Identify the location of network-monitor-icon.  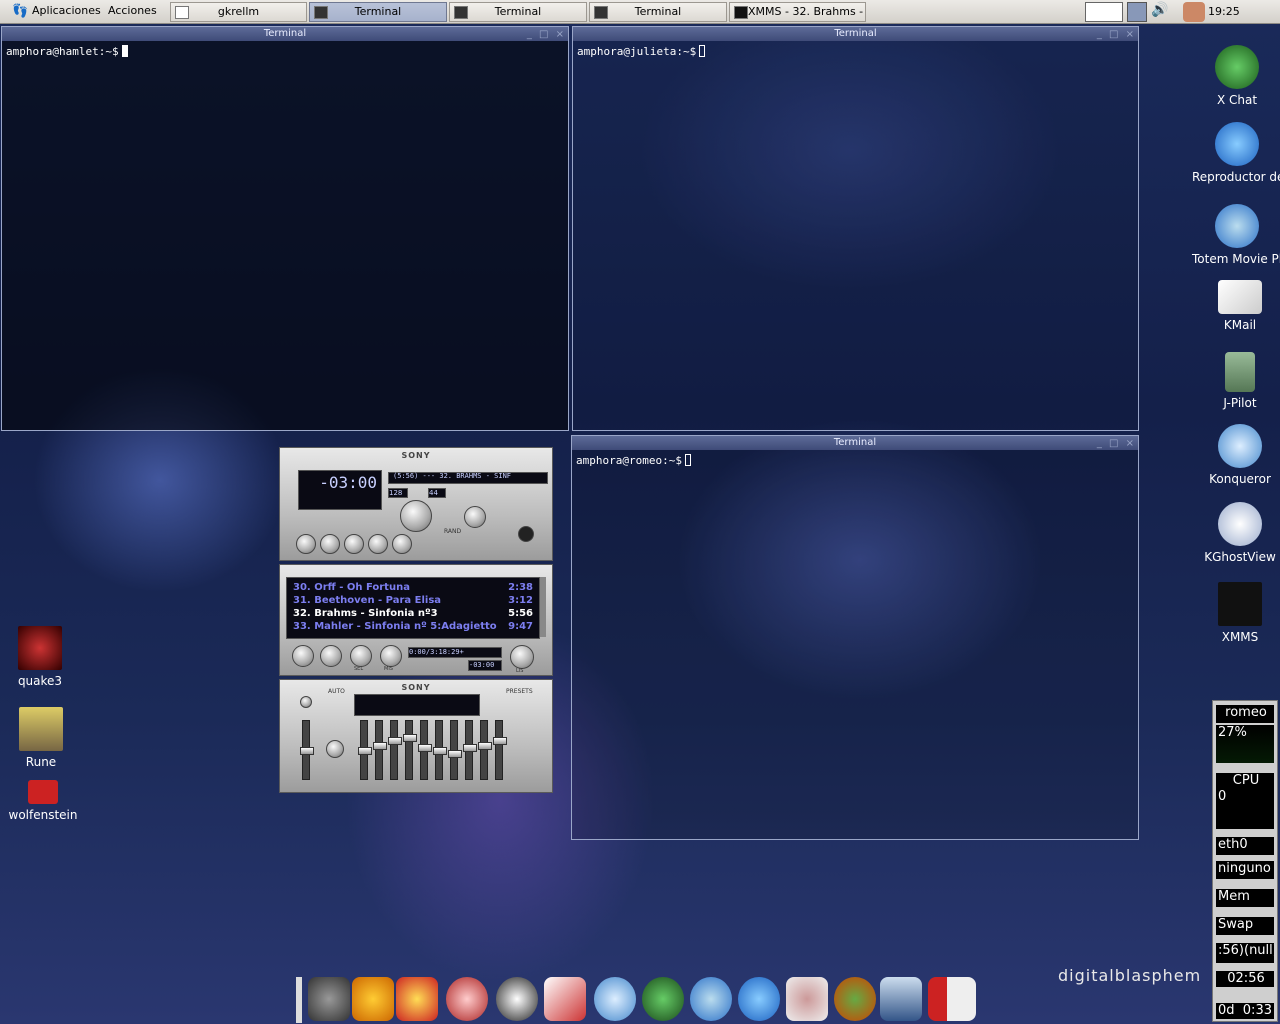
(1137, 12).